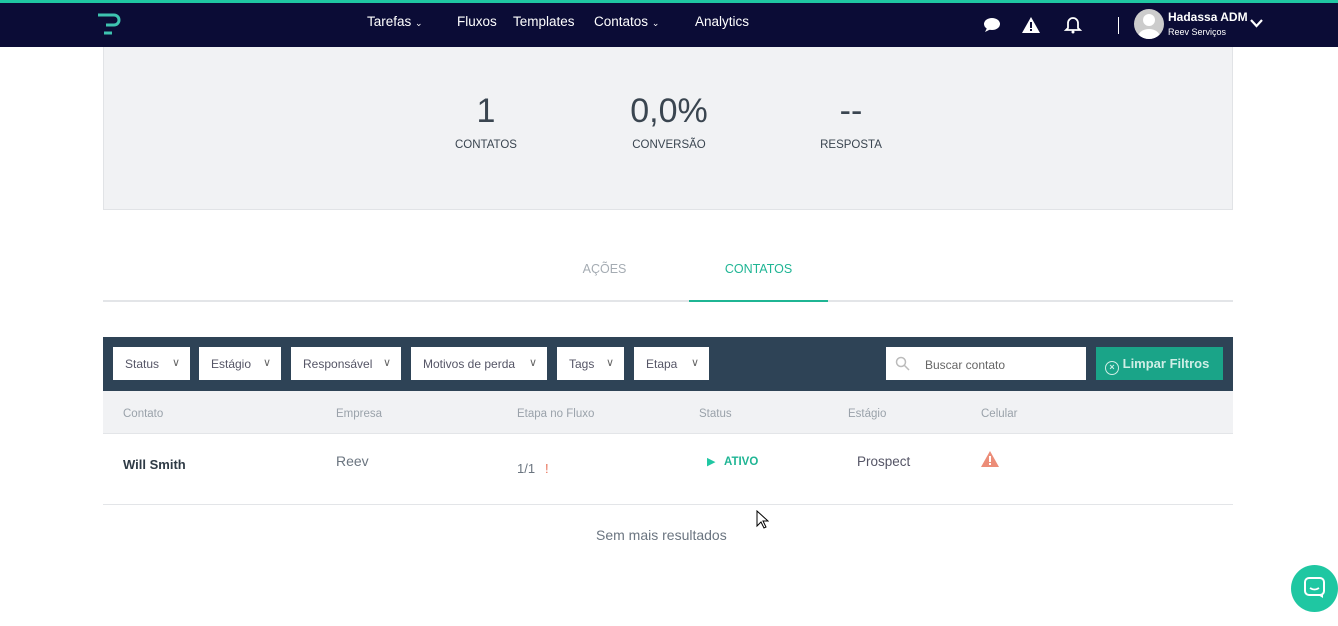 This screenshot has height=626, width=1338. Describe the element at coordinates (669, 111) in the screenshot. I see `stat-value: 0,0%` at that location.